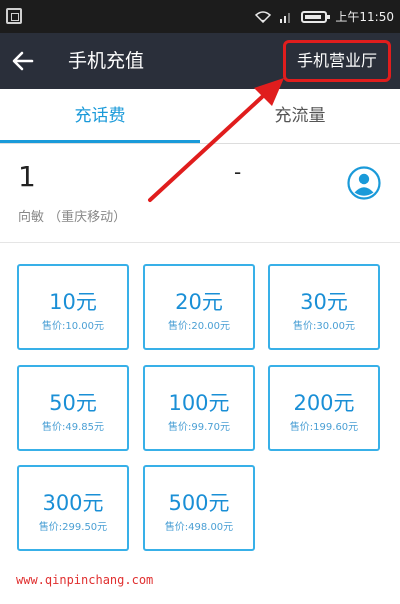 The height and width of the screenshot is (604, 400). Describe the element at coordinates (199, 427) in the screenshot. I see `option-price: 售价:99.70元` at that location.